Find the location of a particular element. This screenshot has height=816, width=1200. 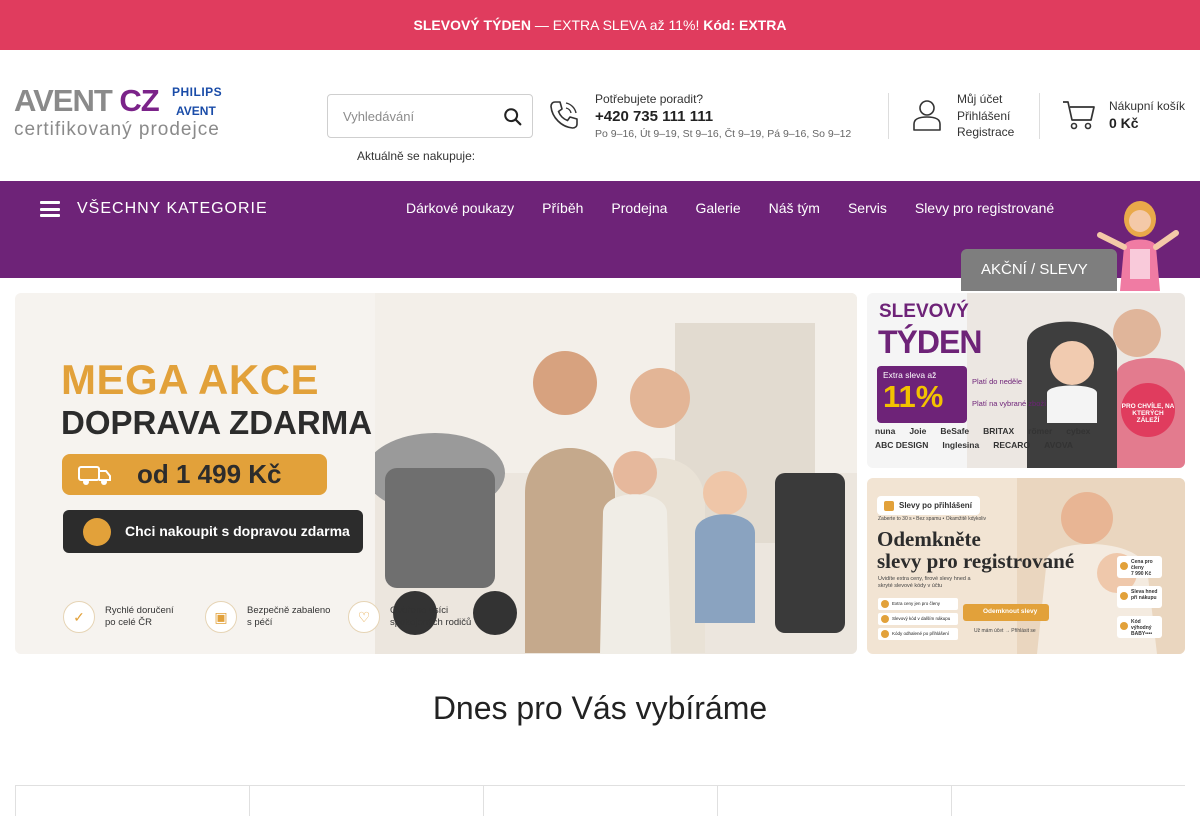

brand-logo: AVOVA is located at coordinates (1059, 445).